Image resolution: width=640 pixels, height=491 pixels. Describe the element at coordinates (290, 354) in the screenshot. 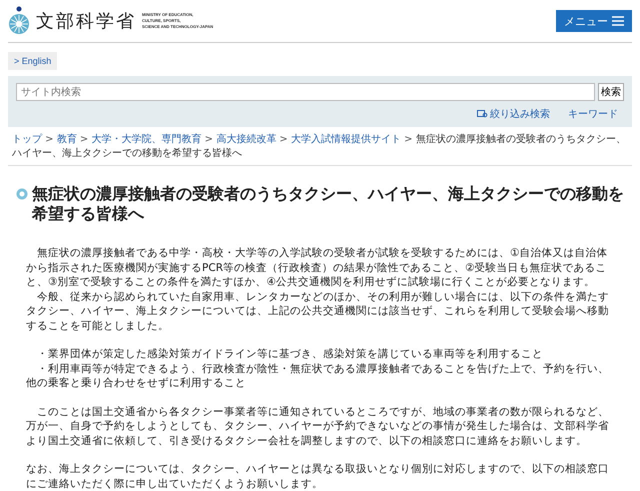

I see `body-paragraph: ・業界団体が策定した感染対策ガイドライン等に基づき、感染対策を講じている車両等を利用すること` at that location.